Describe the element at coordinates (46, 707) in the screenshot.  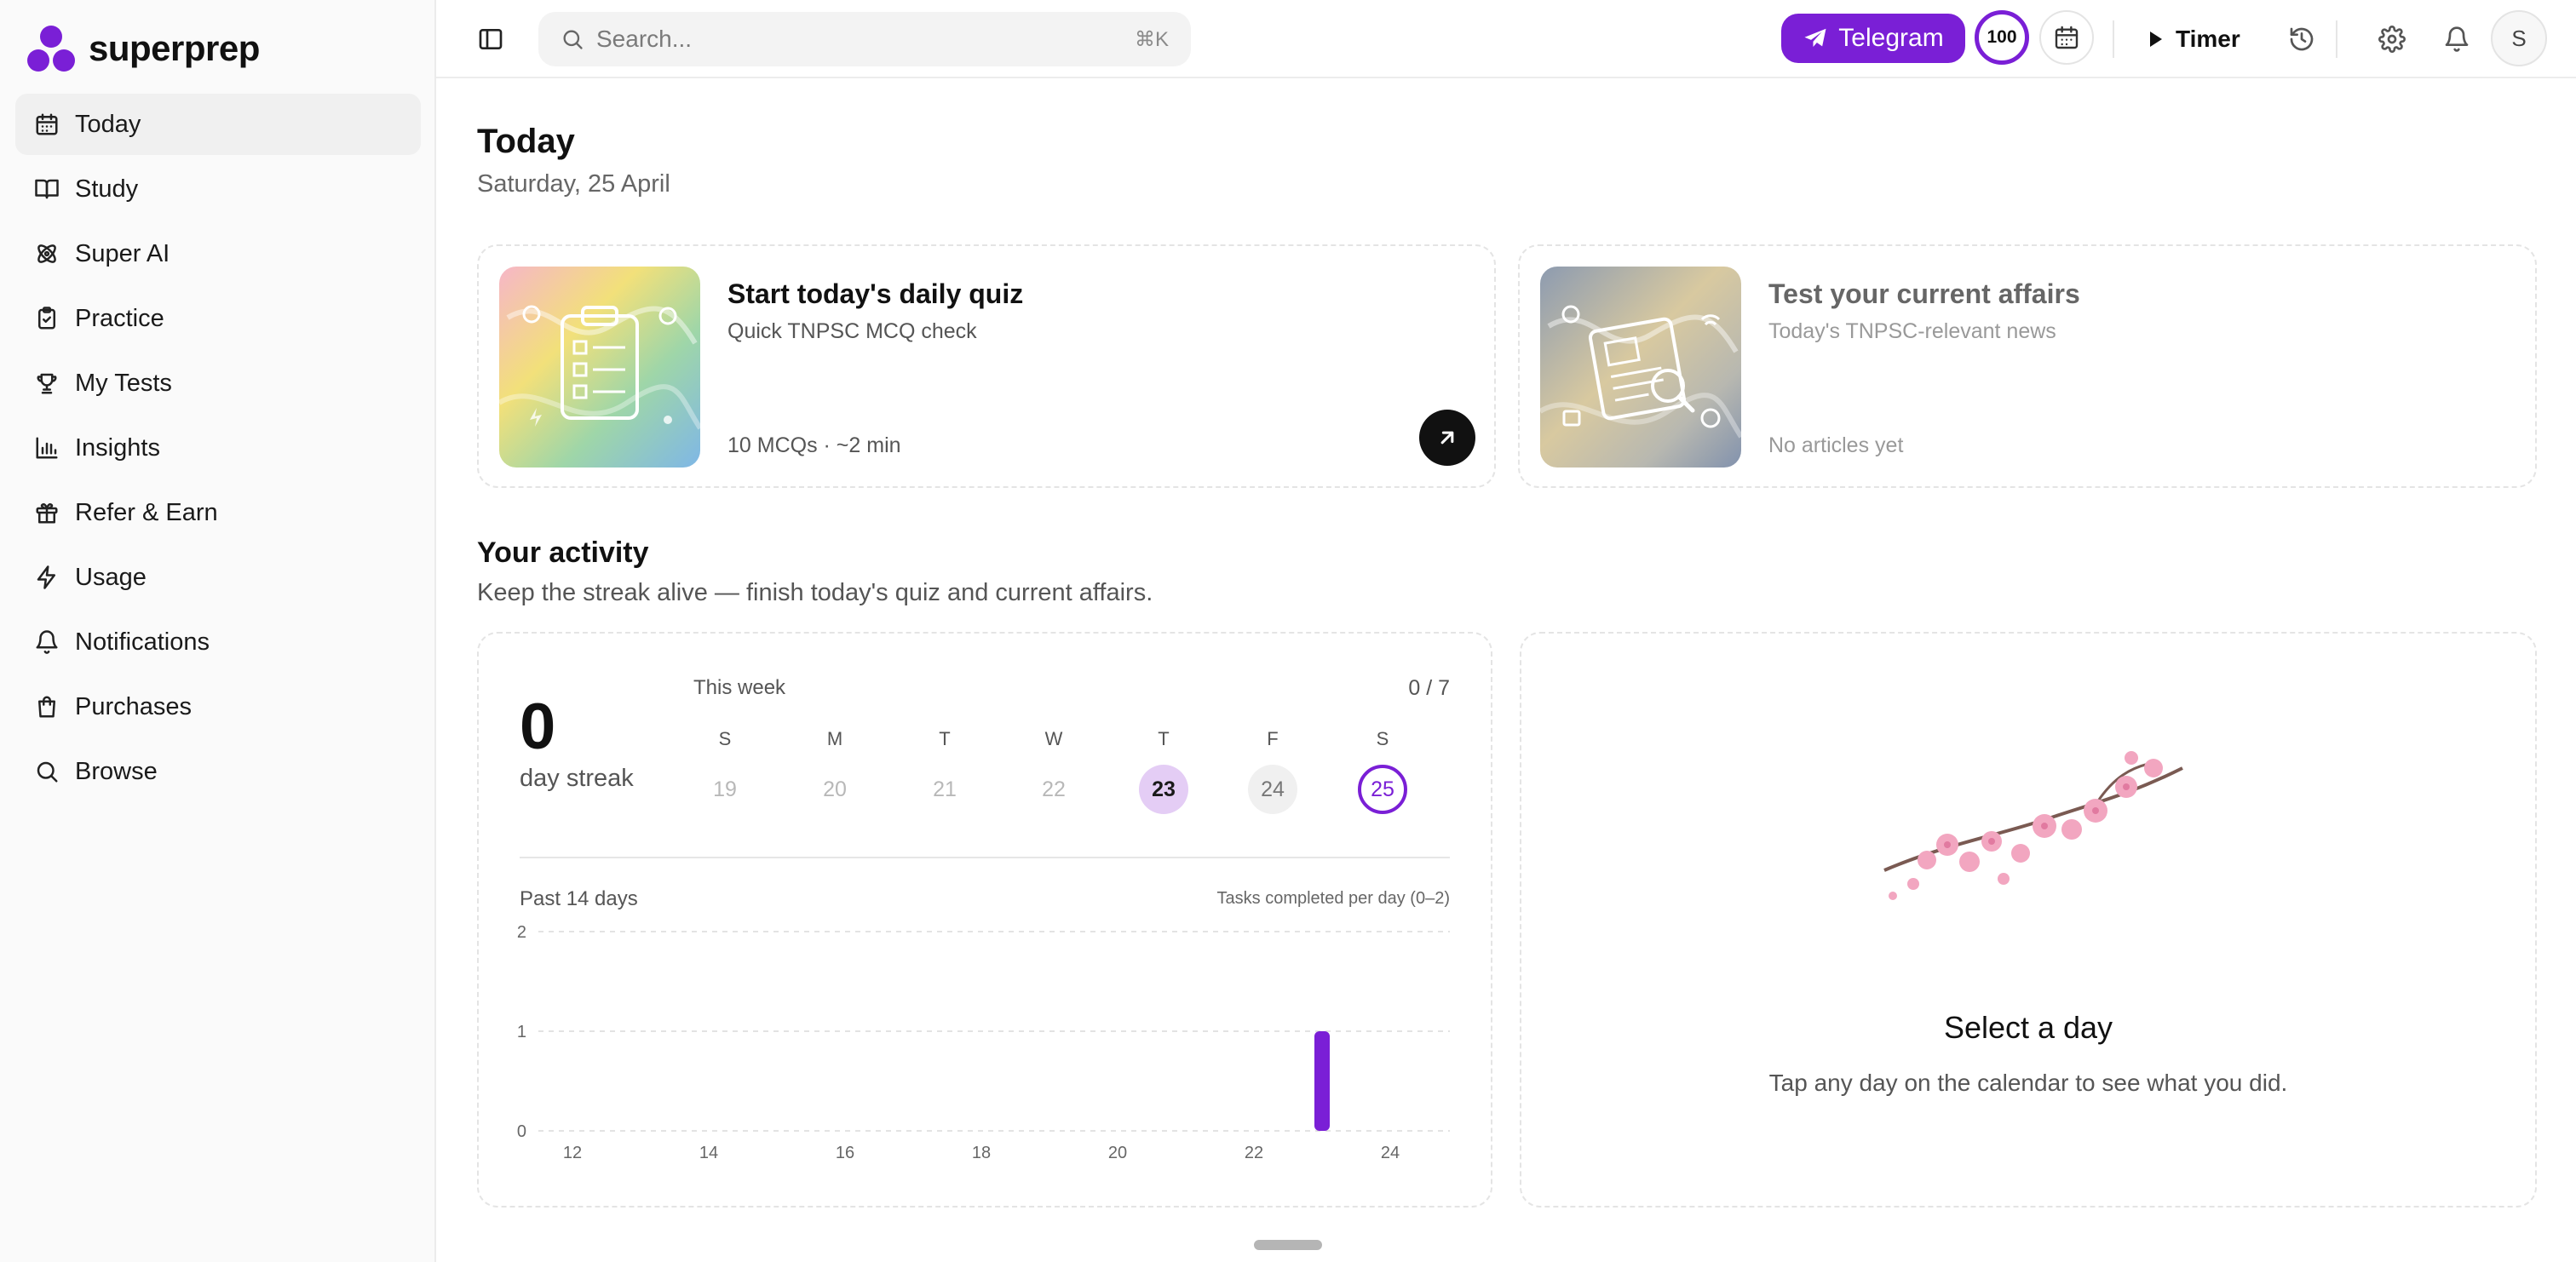
I see `shopping-bag-icon` at that location.